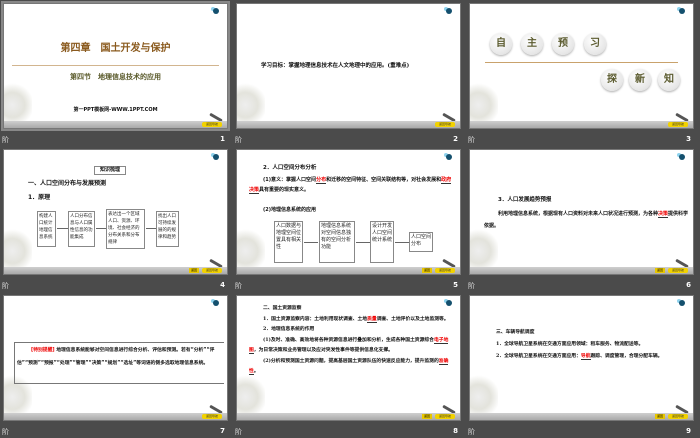  What do you see at coordinates (351, 360) in the screenshot?
I see `text: (2)分析和预测国土资源问题，提高基层国土资源队伍的快速反应能力，提升监测的` at bounding box center [351, 360].